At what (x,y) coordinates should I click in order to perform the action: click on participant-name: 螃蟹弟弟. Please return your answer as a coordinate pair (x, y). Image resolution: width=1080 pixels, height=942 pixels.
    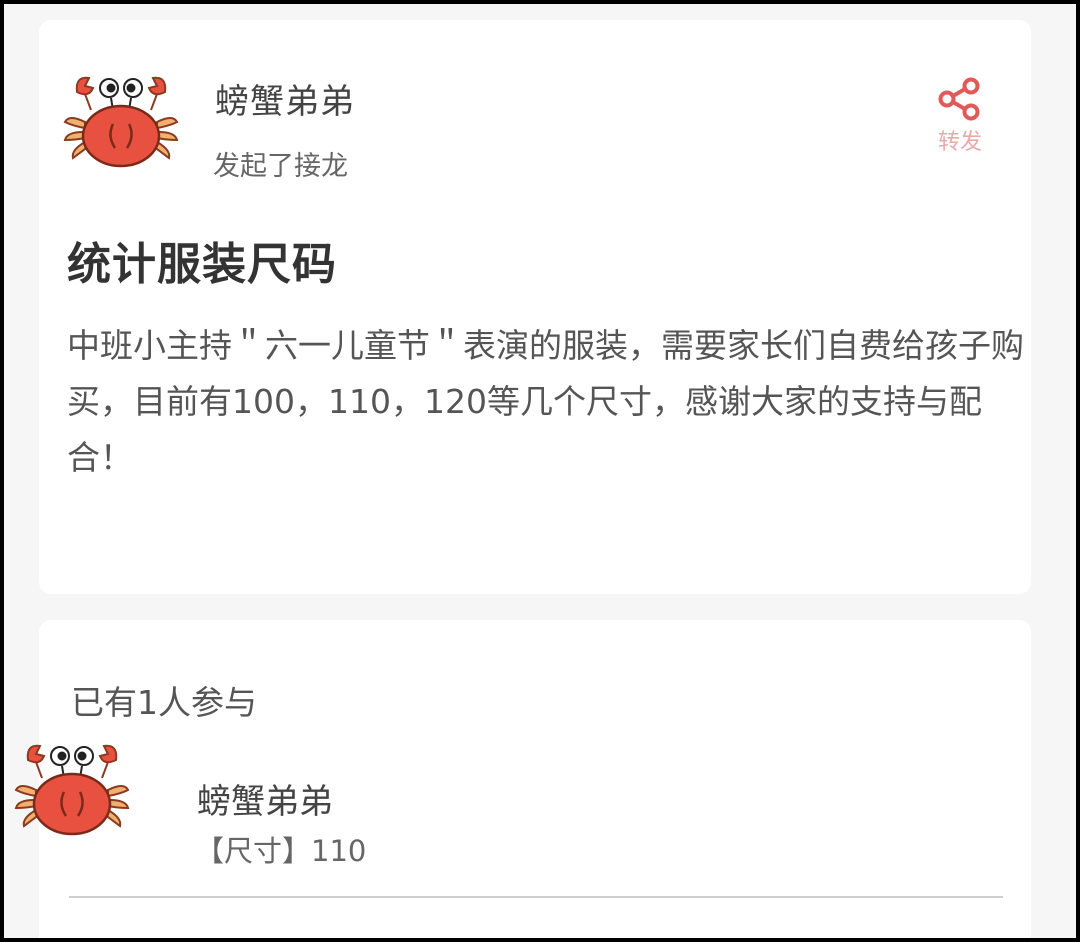
    Looking at the image, I should click on (265, 802).